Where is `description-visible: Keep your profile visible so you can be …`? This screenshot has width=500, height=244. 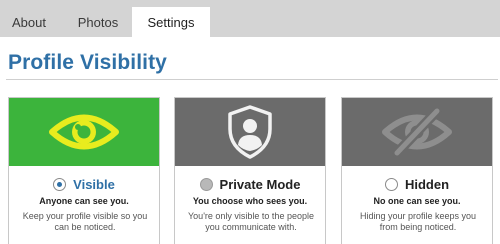 description-visible: Keep your profile visible so you can be … is located at coordinates (85, 221).